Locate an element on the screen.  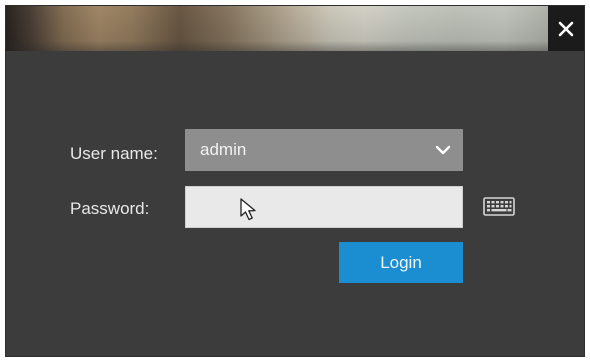
username-label: User name: is located at coordinates (114, 153).